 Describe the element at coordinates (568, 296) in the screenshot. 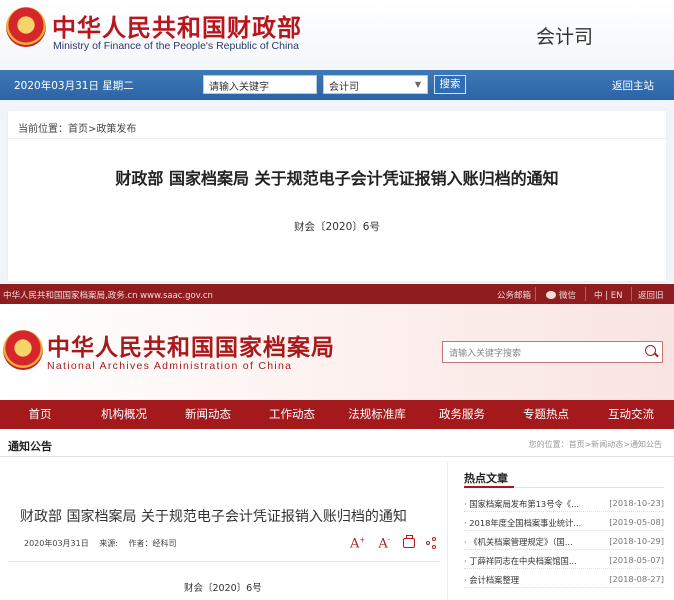

I see `wechat-label: 微信` at that location.